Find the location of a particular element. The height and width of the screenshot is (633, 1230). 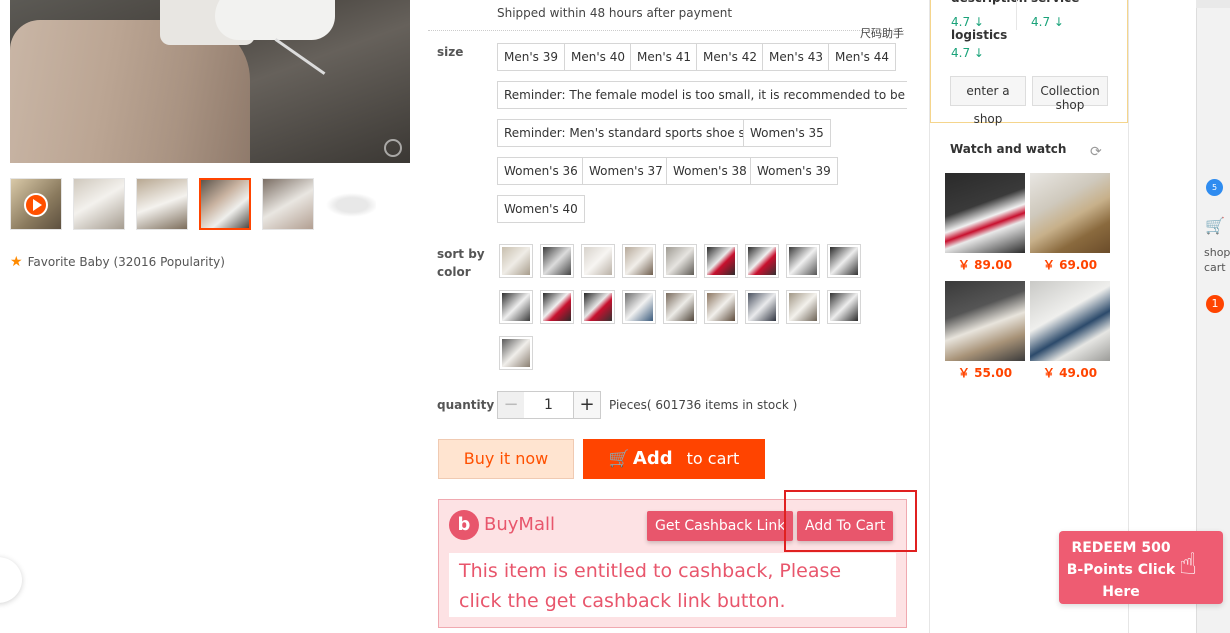

size-option: Women's 37 is located at coordinates (626, 171).